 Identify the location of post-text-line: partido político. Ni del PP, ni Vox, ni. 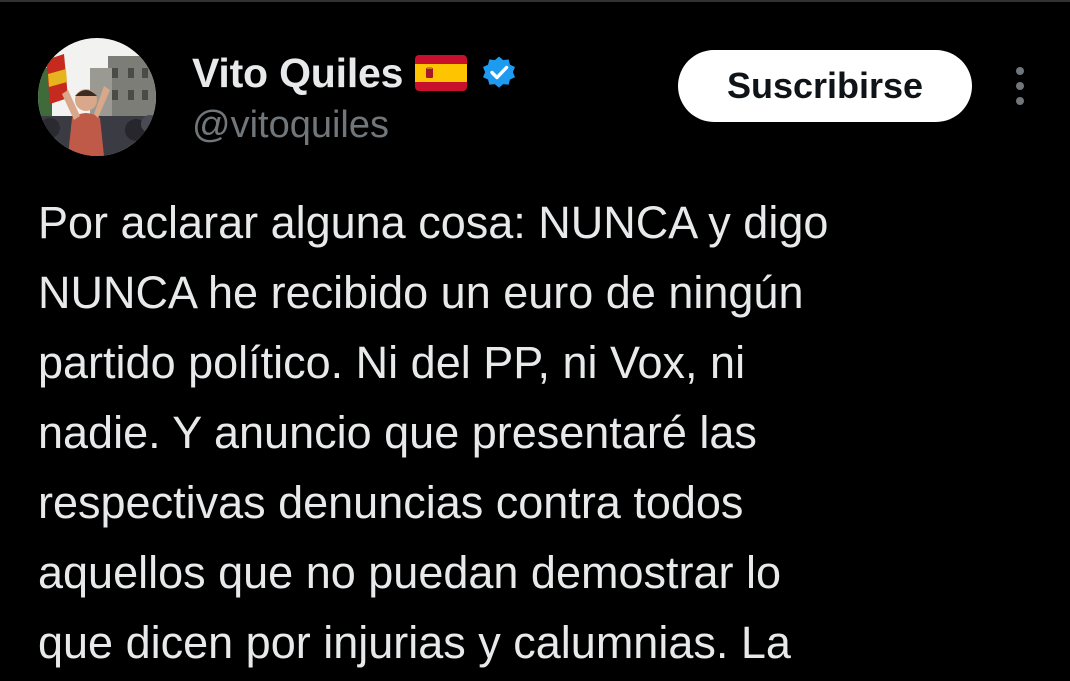
(392, 362).